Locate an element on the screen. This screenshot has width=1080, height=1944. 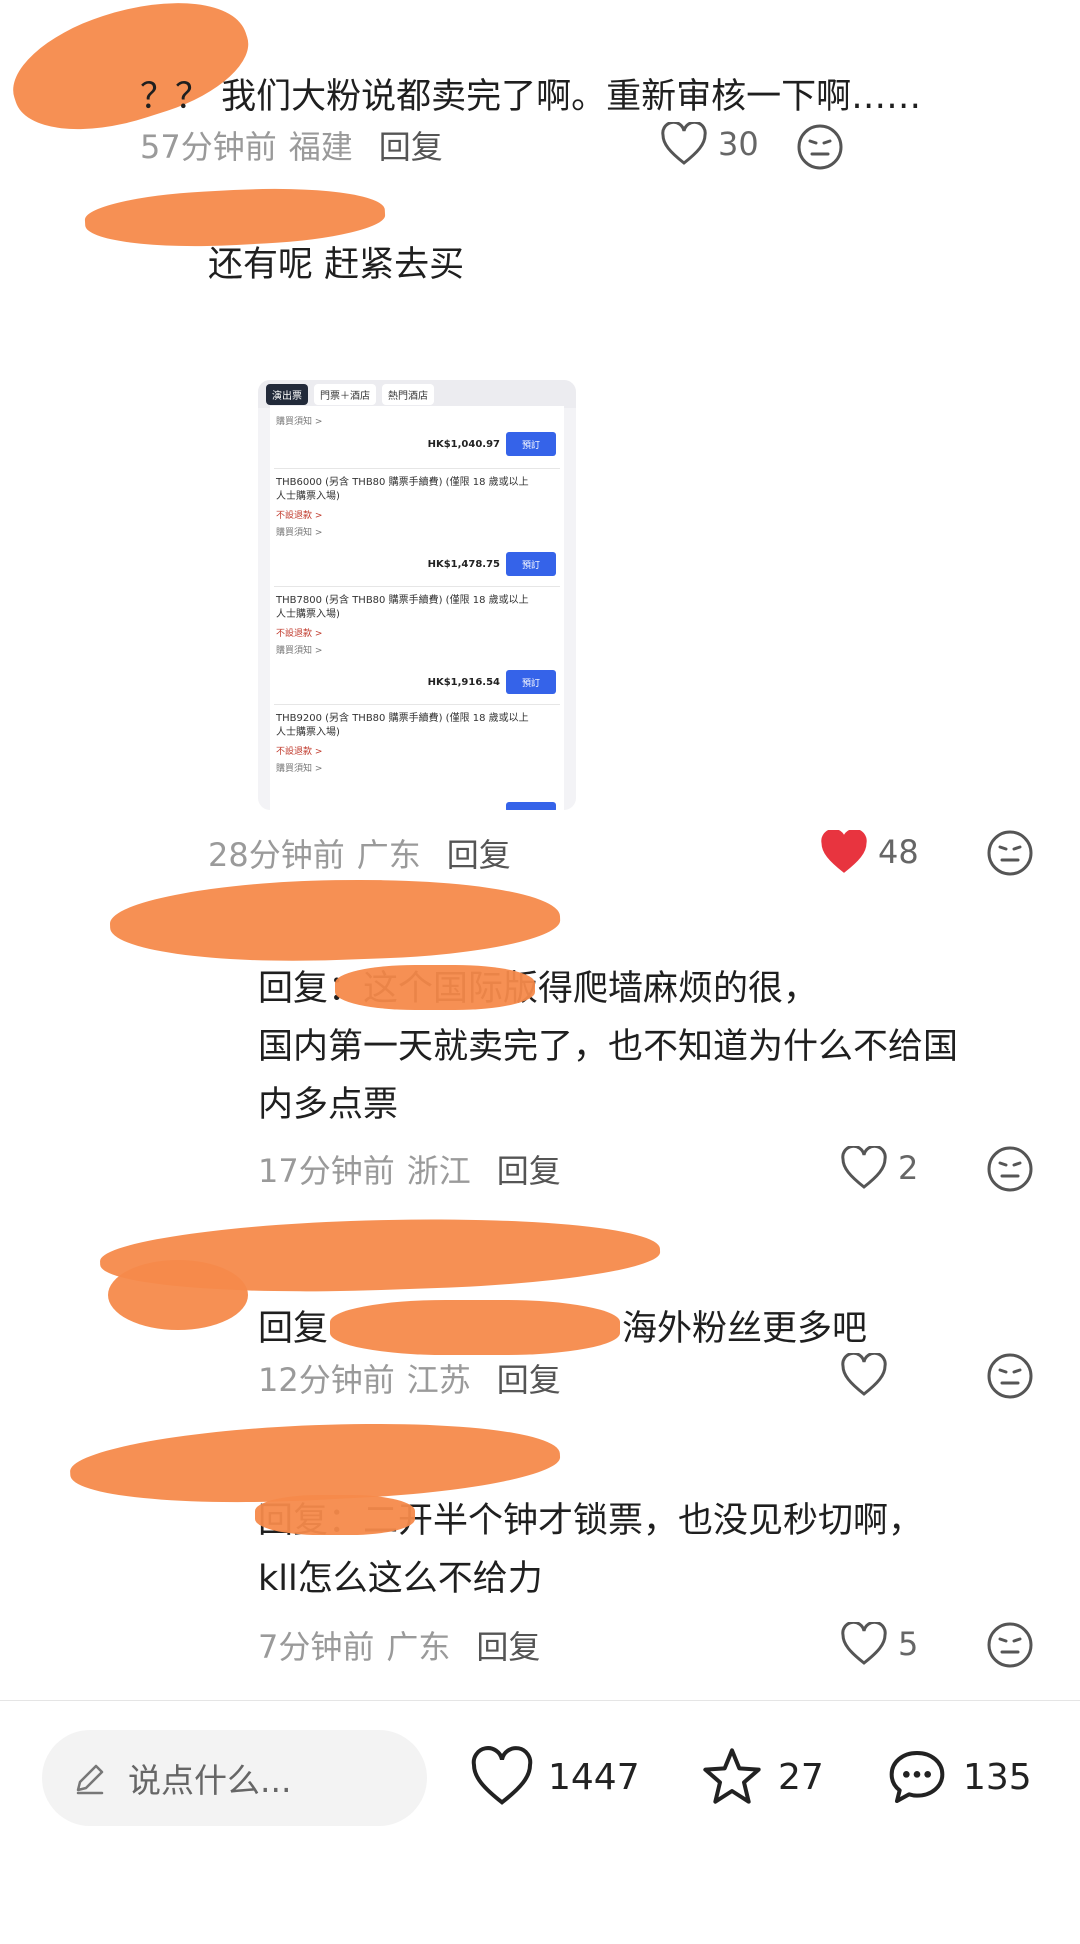
post-like-count: 1447 is located at coordinates (594, 1777).